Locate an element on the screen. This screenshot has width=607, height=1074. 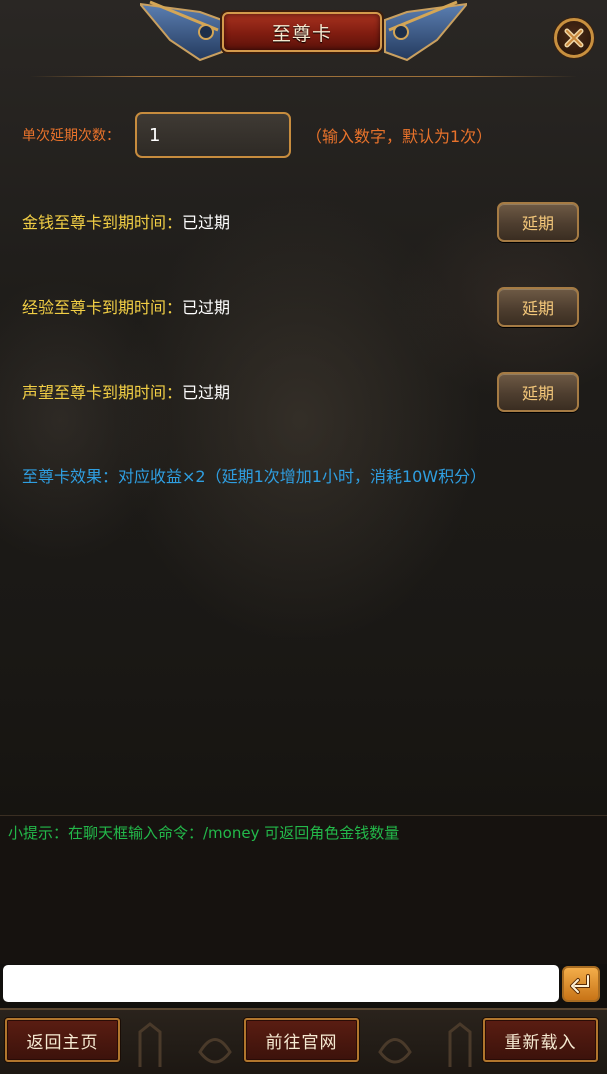
back-home-button: 返回主页 is located at coordinates (62, 1040).